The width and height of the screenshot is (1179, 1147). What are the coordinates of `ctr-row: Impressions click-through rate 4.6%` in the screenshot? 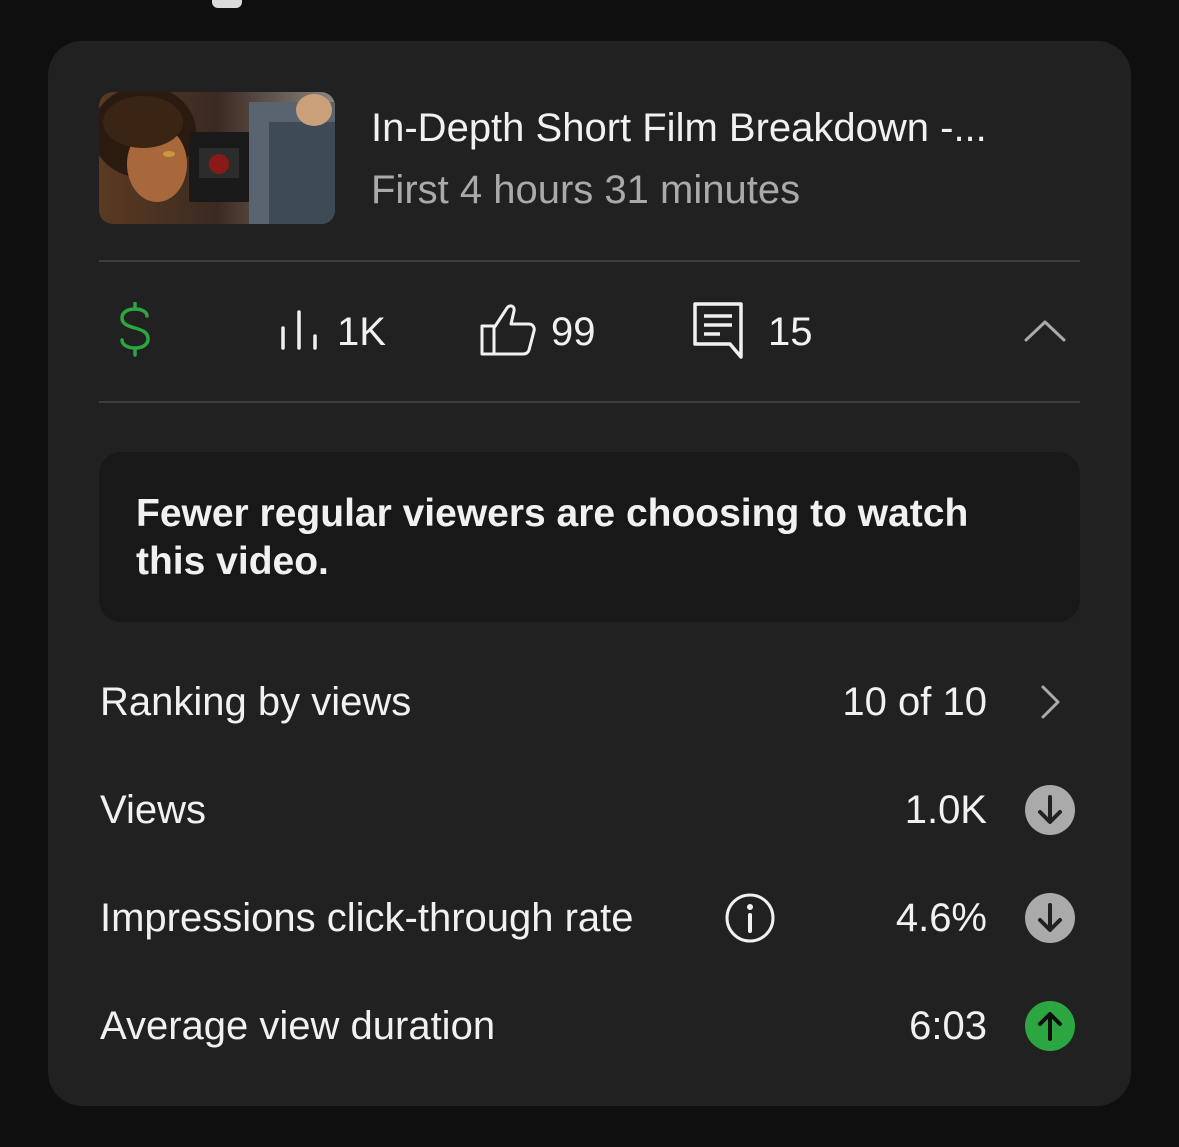 It's located at (589, 918).